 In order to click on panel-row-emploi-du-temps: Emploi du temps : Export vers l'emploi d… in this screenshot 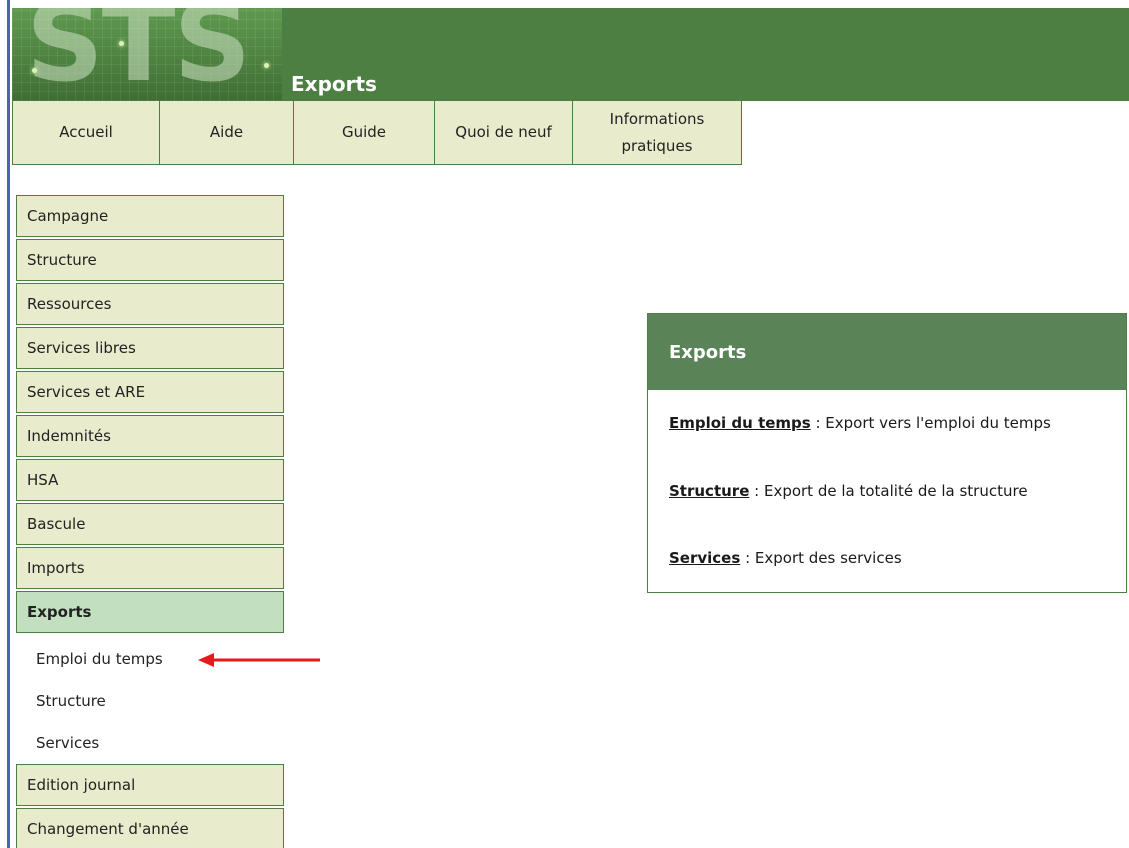, I will do `click(860, 423)`.